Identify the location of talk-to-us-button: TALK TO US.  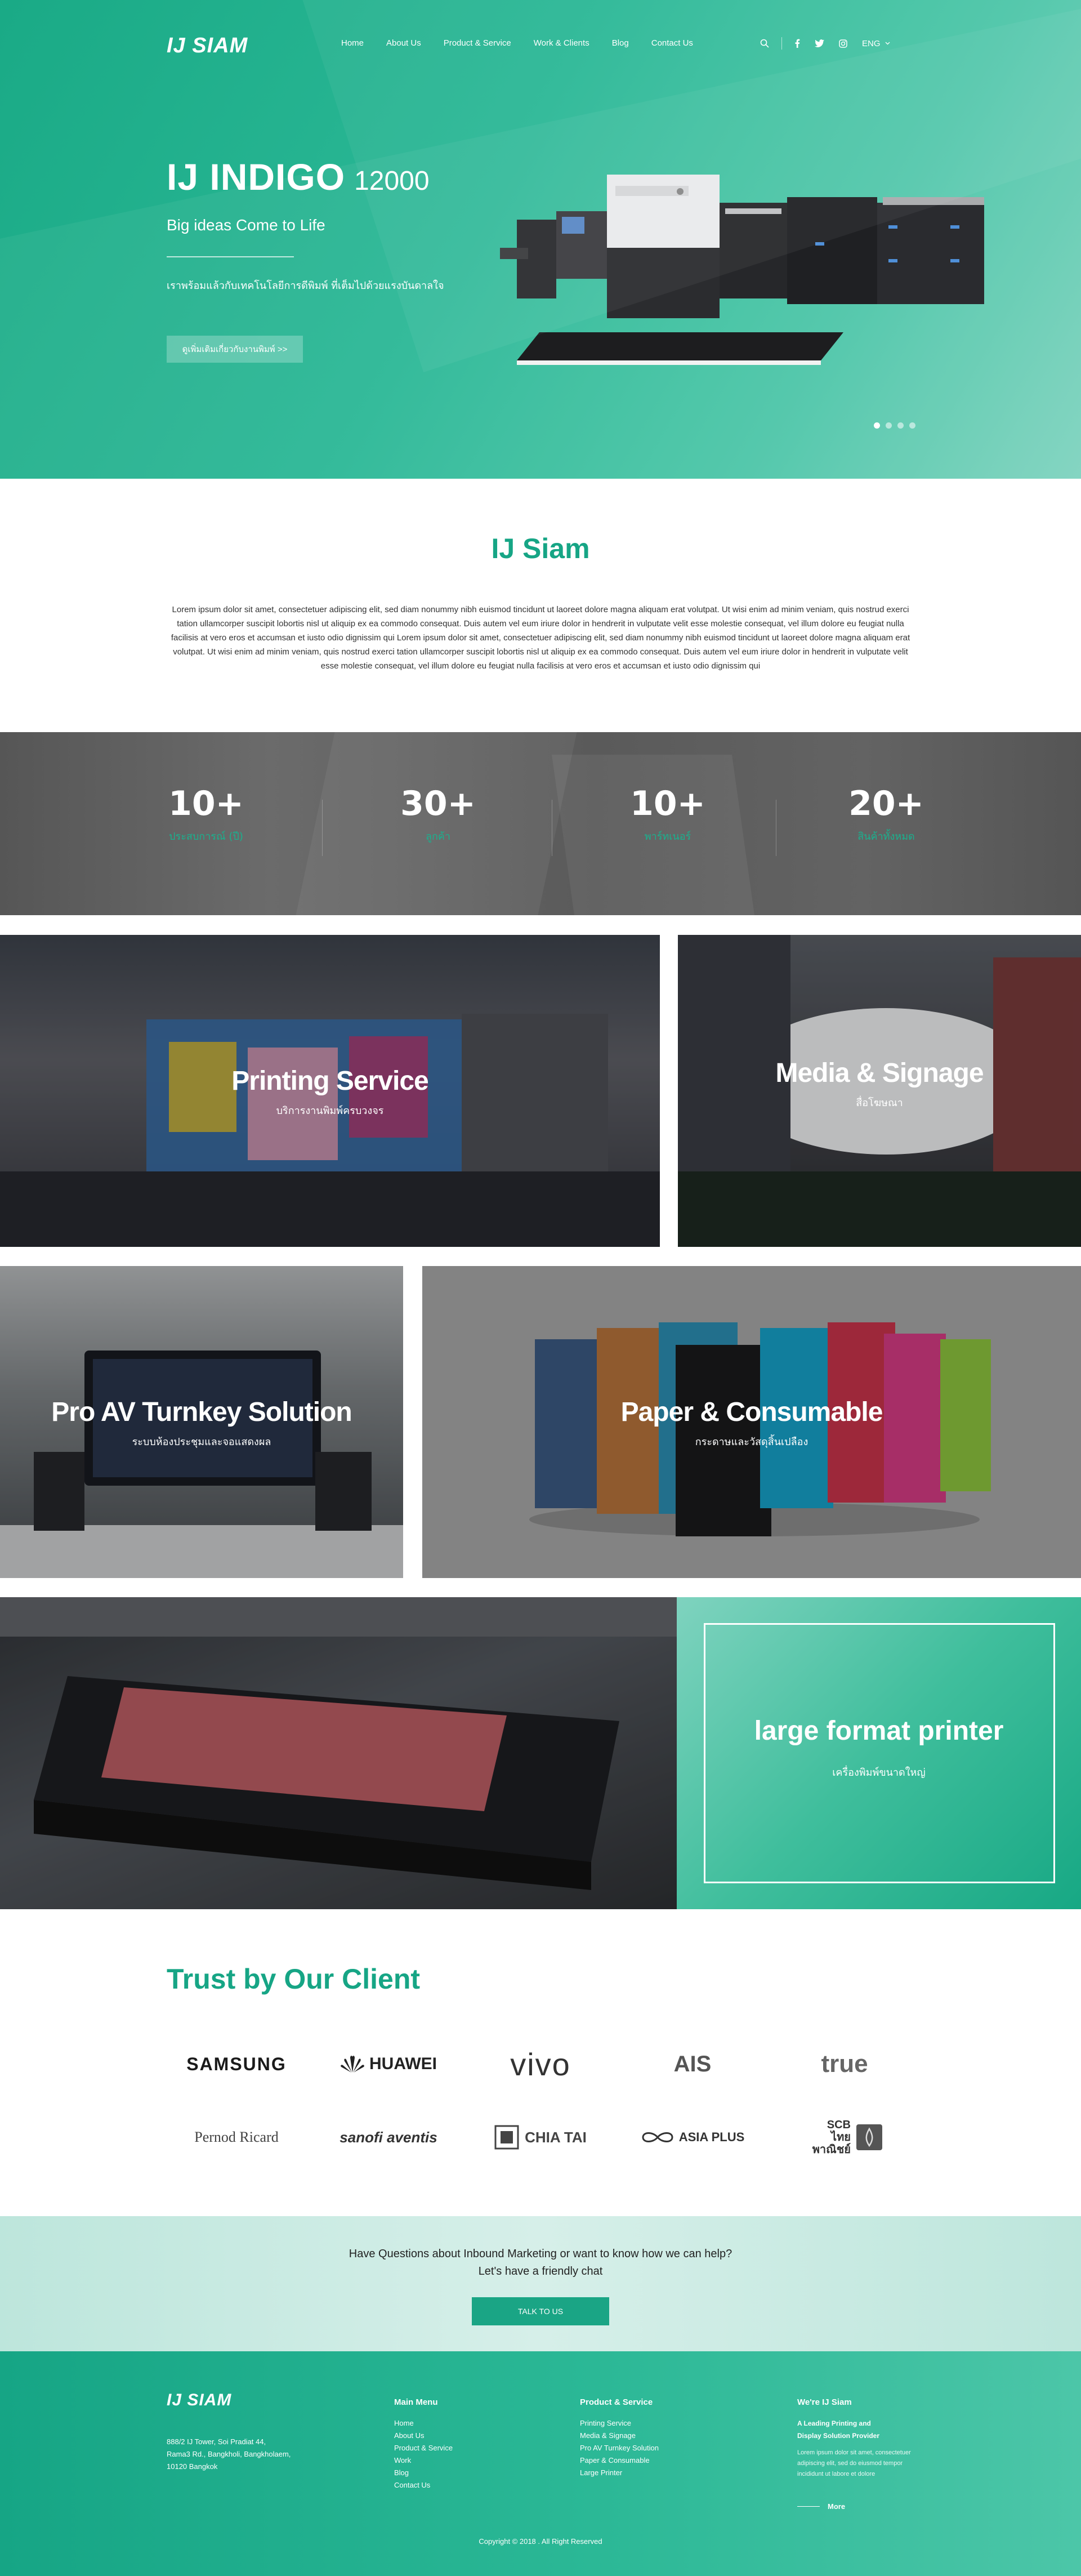
(540, 2311).